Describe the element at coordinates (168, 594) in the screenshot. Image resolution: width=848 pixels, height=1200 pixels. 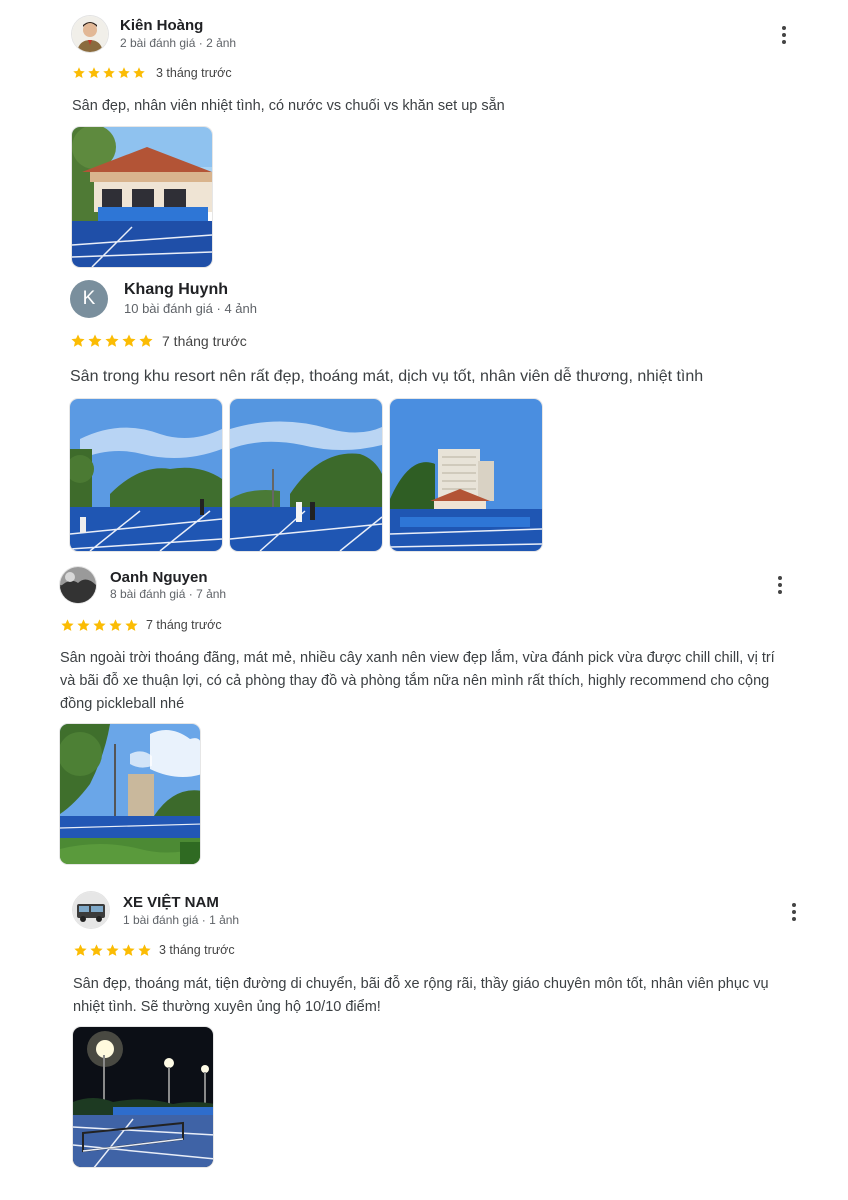
I see `reviewer-stats: 8 bài đánh giá · 7 ảnh` at that location.